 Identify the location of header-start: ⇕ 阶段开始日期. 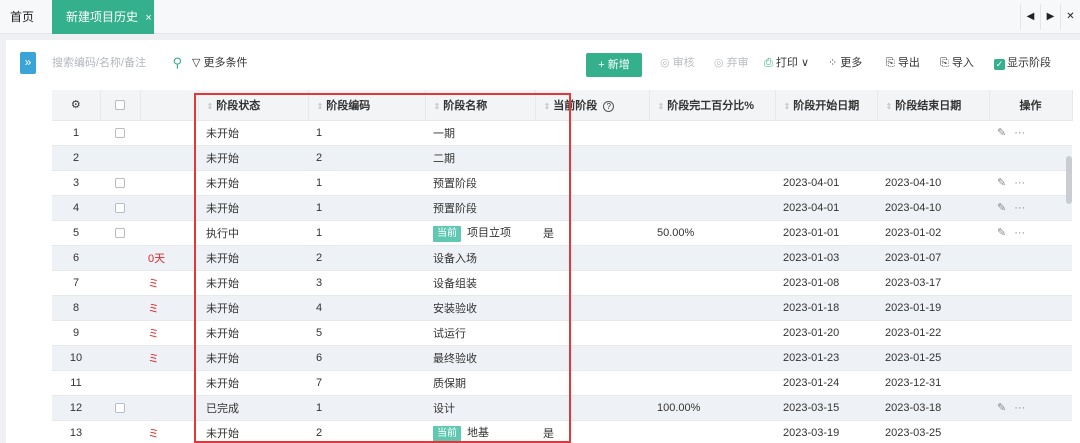
(826, 105).